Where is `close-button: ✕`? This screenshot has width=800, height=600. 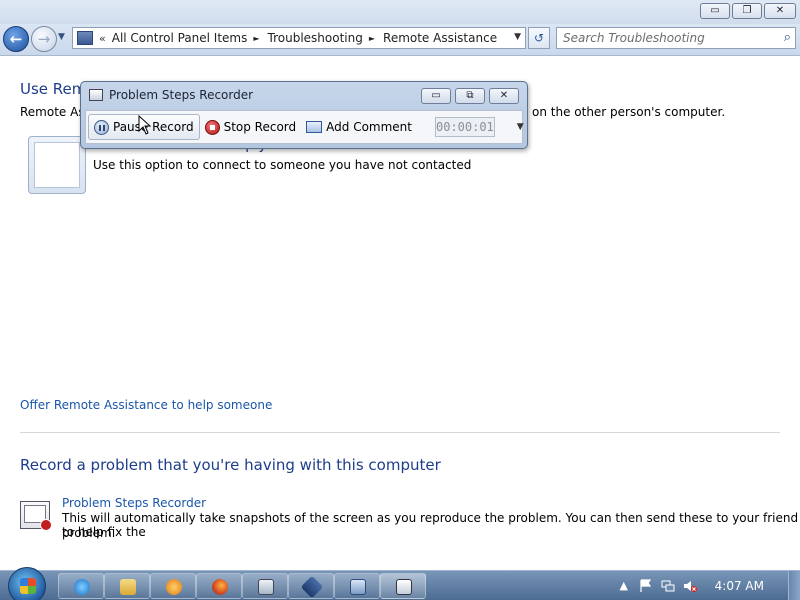
close-button: ✕ is located at coordinates (780, 11).